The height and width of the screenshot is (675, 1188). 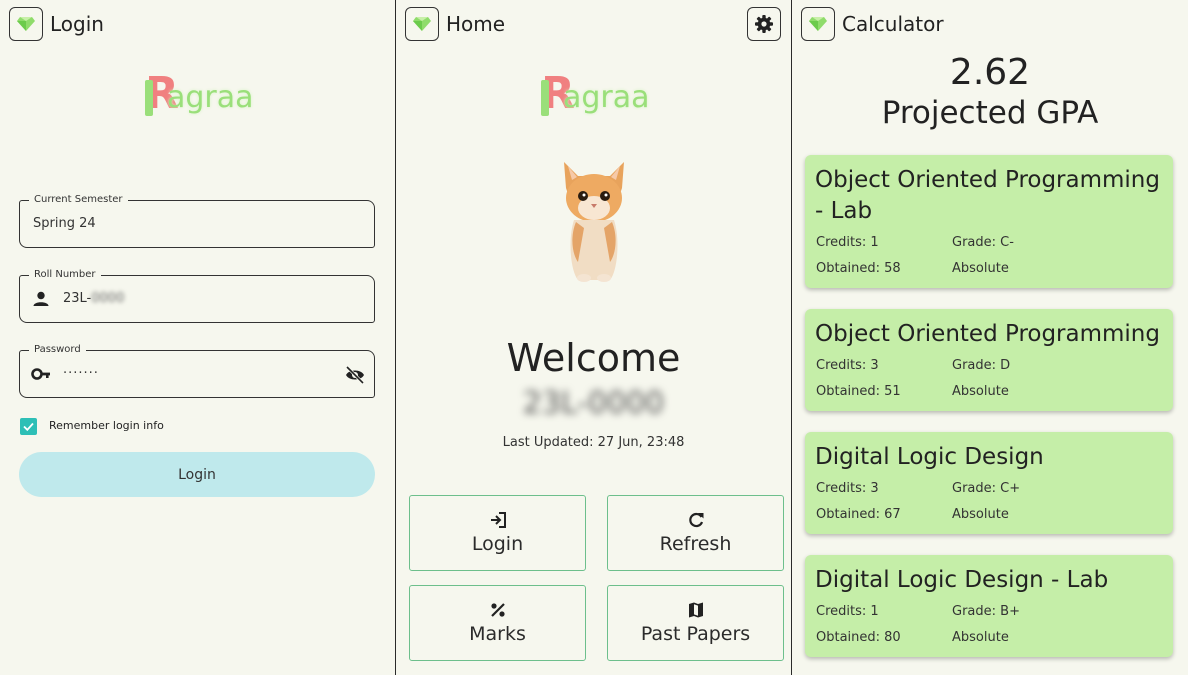 What do you see at coordinates (962, 580) in the screenshot?
I see `course-name: Digital Logic Design - Lab` at bounding box center [962, 580].